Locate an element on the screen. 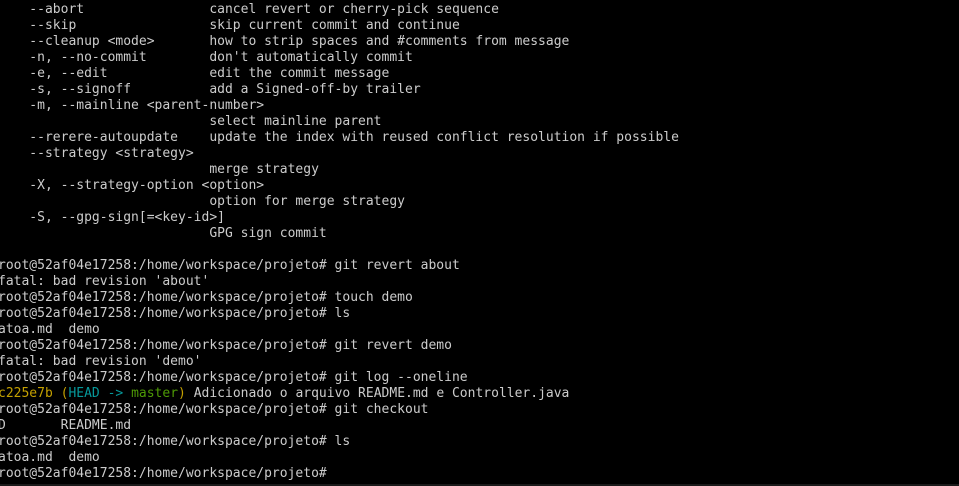 The image size is (959, 486). commit-hash: c225e7b is located at coordinates (26, 393).